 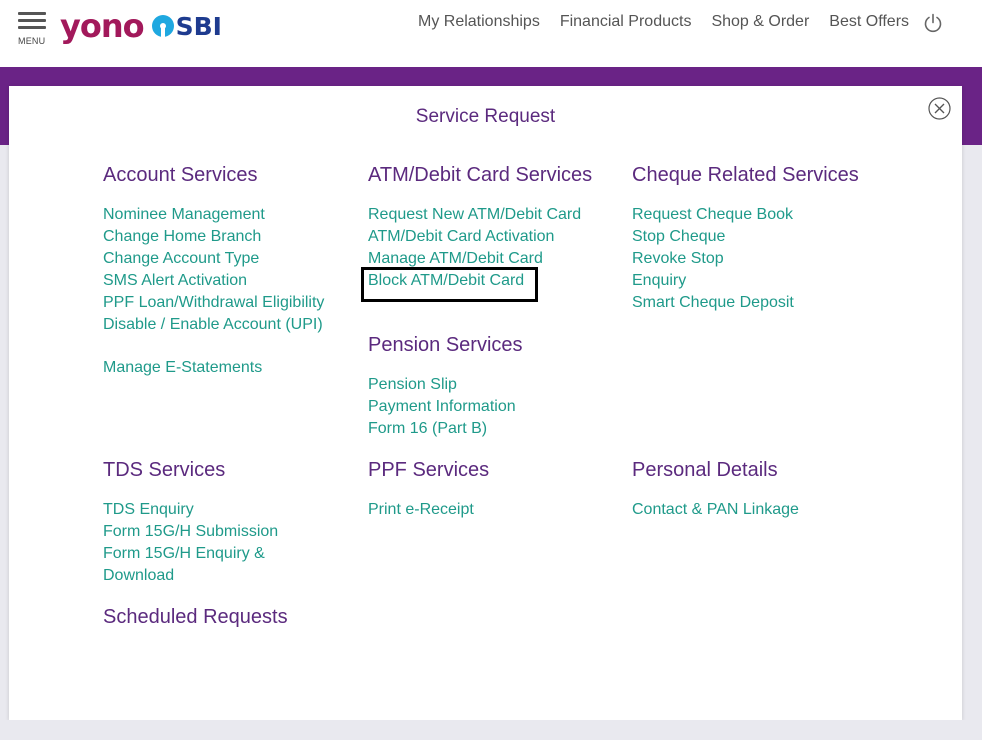 I want to click on link-payment-information: Payment Information, so click(x=445, y=407).